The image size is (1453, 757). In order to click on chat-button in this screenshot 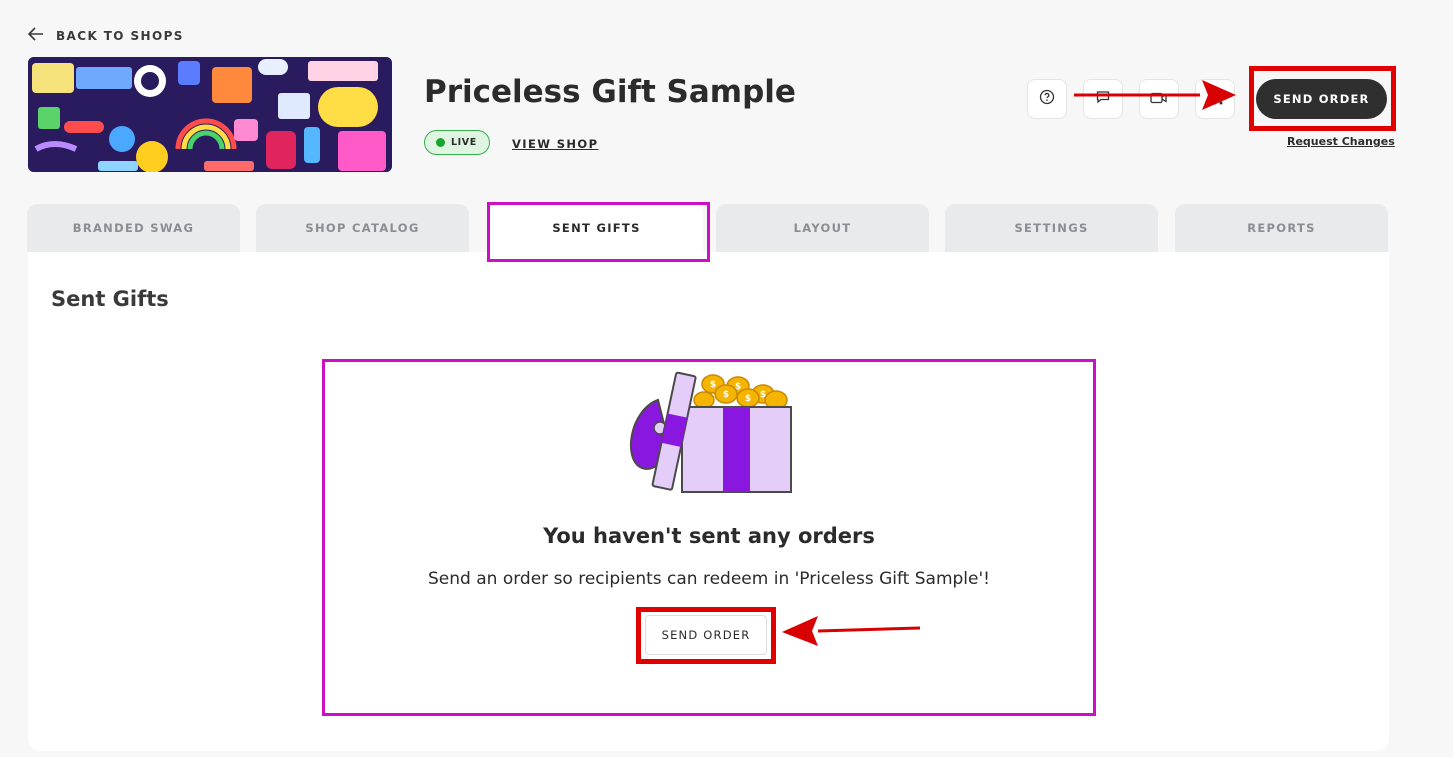, I will do `click(1103, 99)`.